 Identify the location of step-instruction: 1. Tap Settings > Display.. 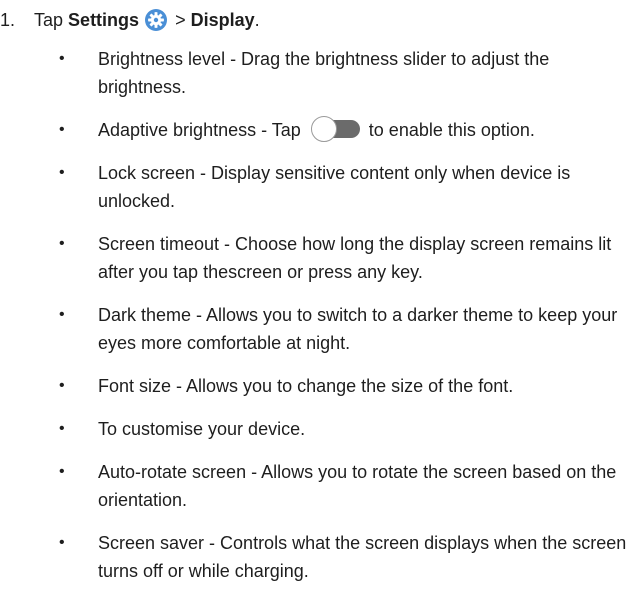
(130, 20).